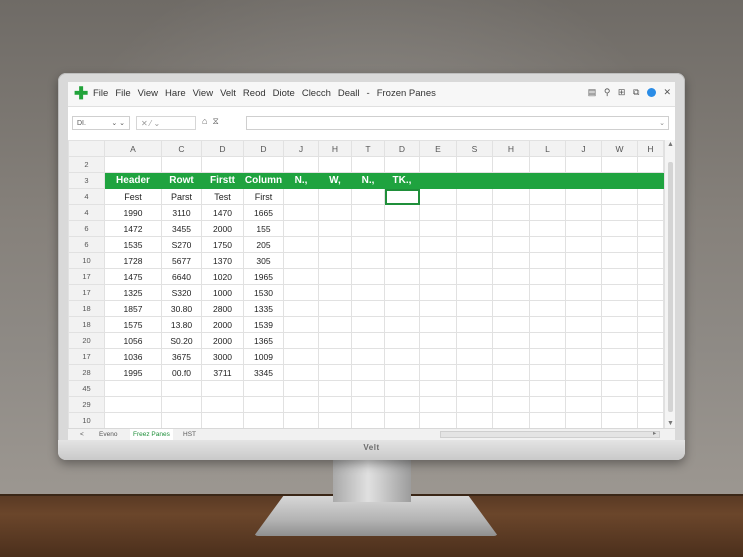 The height and width of the screenshot is (557, 743). What do you see at coordinates (181, 180) in the screenshot?
I see `cell: Rowt` at bounding box center [181, 180].